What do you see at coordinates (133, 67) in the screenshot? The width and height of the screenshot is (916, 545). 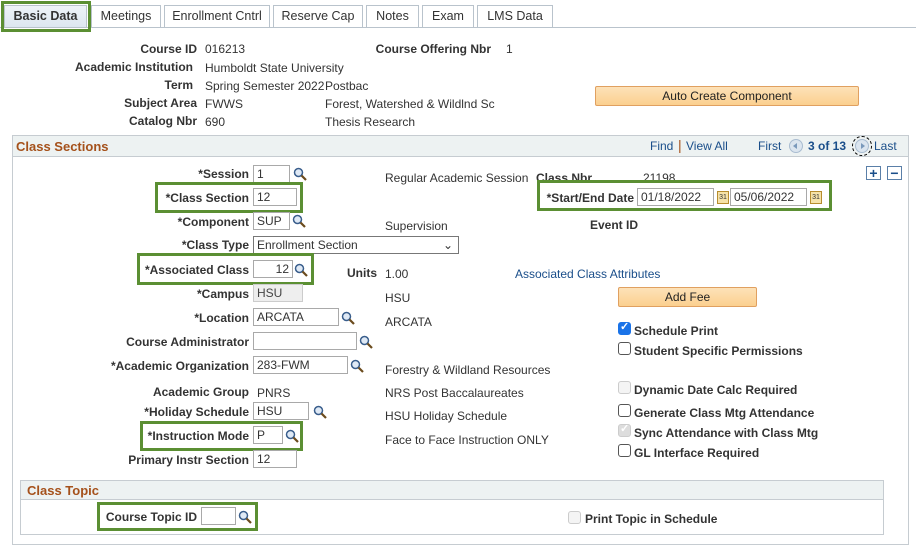 I see `institution-label: Academic Institution` at bounding box center [133, 67].